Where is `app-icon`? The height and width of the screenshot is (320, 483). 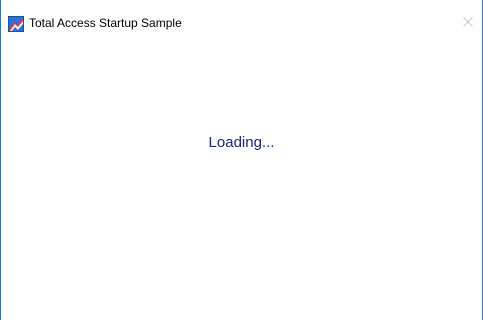 app-icon is located at coordinates (16, 24).